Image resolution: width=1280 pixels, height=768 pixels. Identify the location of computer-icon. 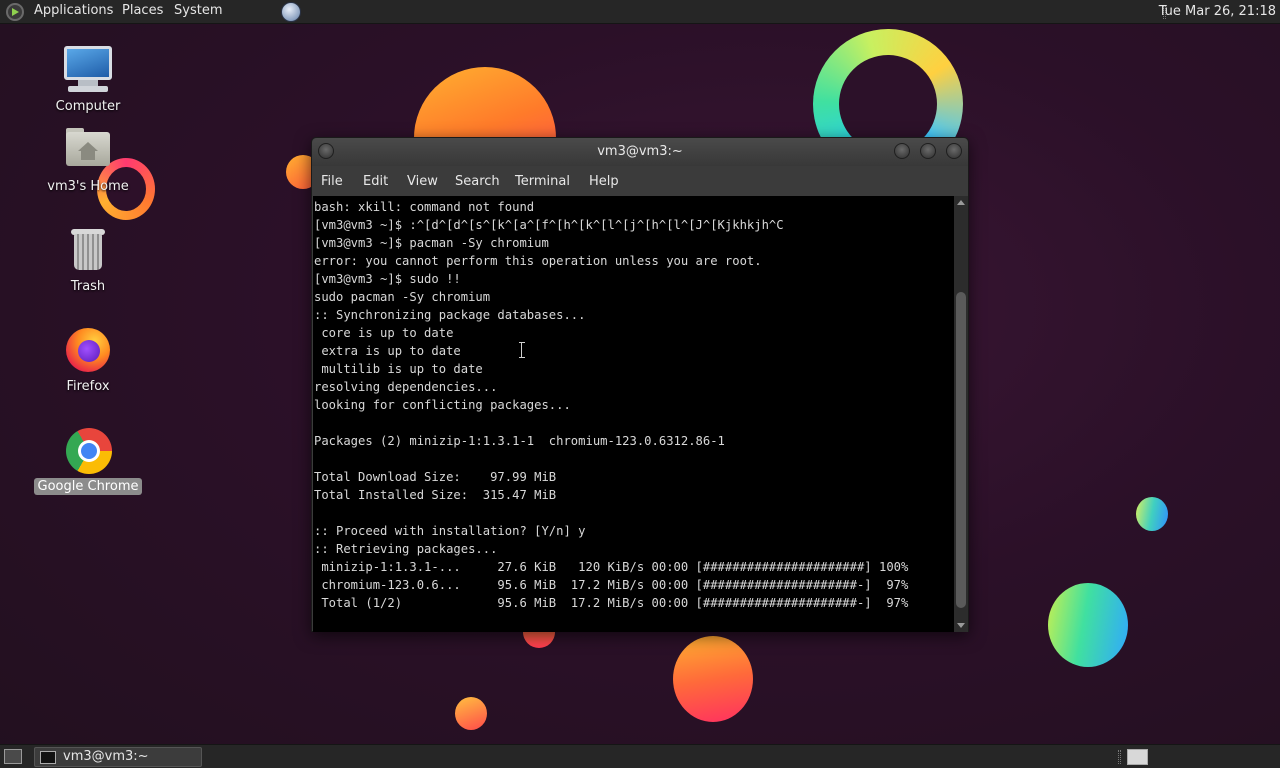
(88, 70).